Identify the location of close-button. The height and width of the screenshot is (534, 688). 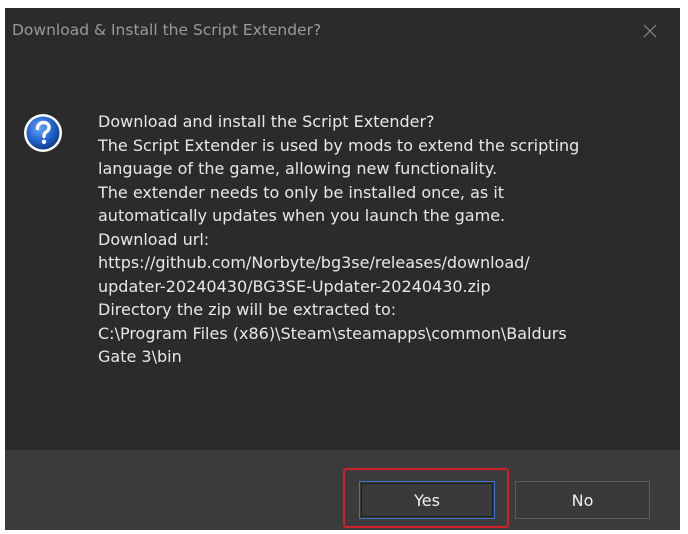
(650, 30).